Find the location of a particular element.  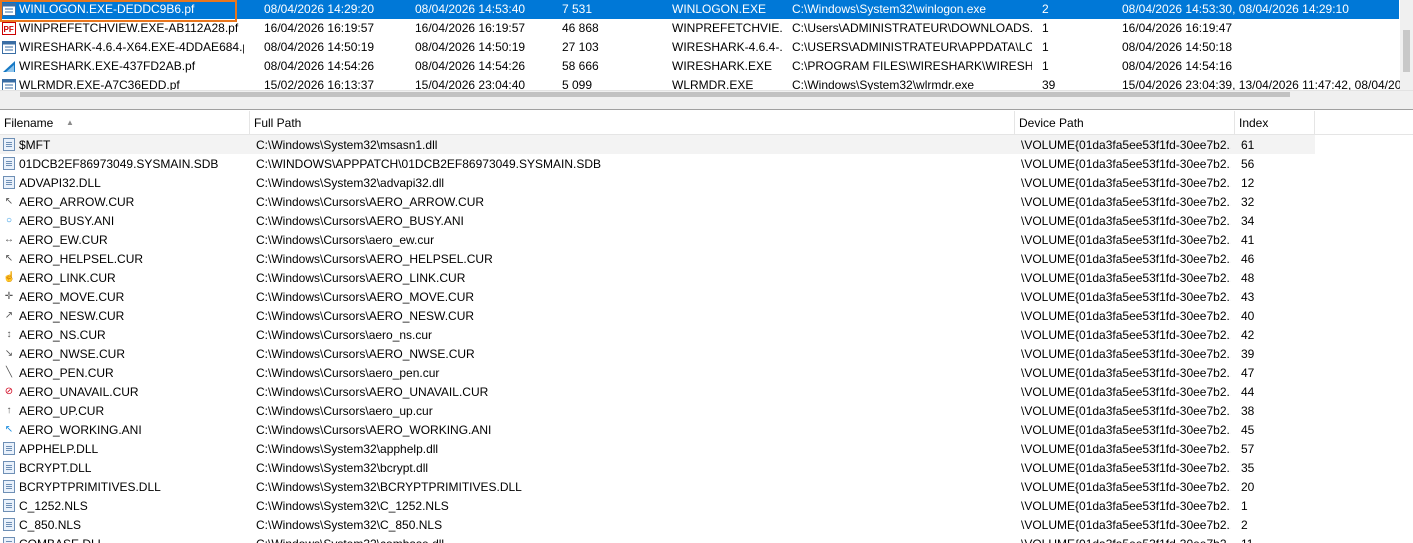

run-counter-cell: 2 is located at coordinates (1045, 9).